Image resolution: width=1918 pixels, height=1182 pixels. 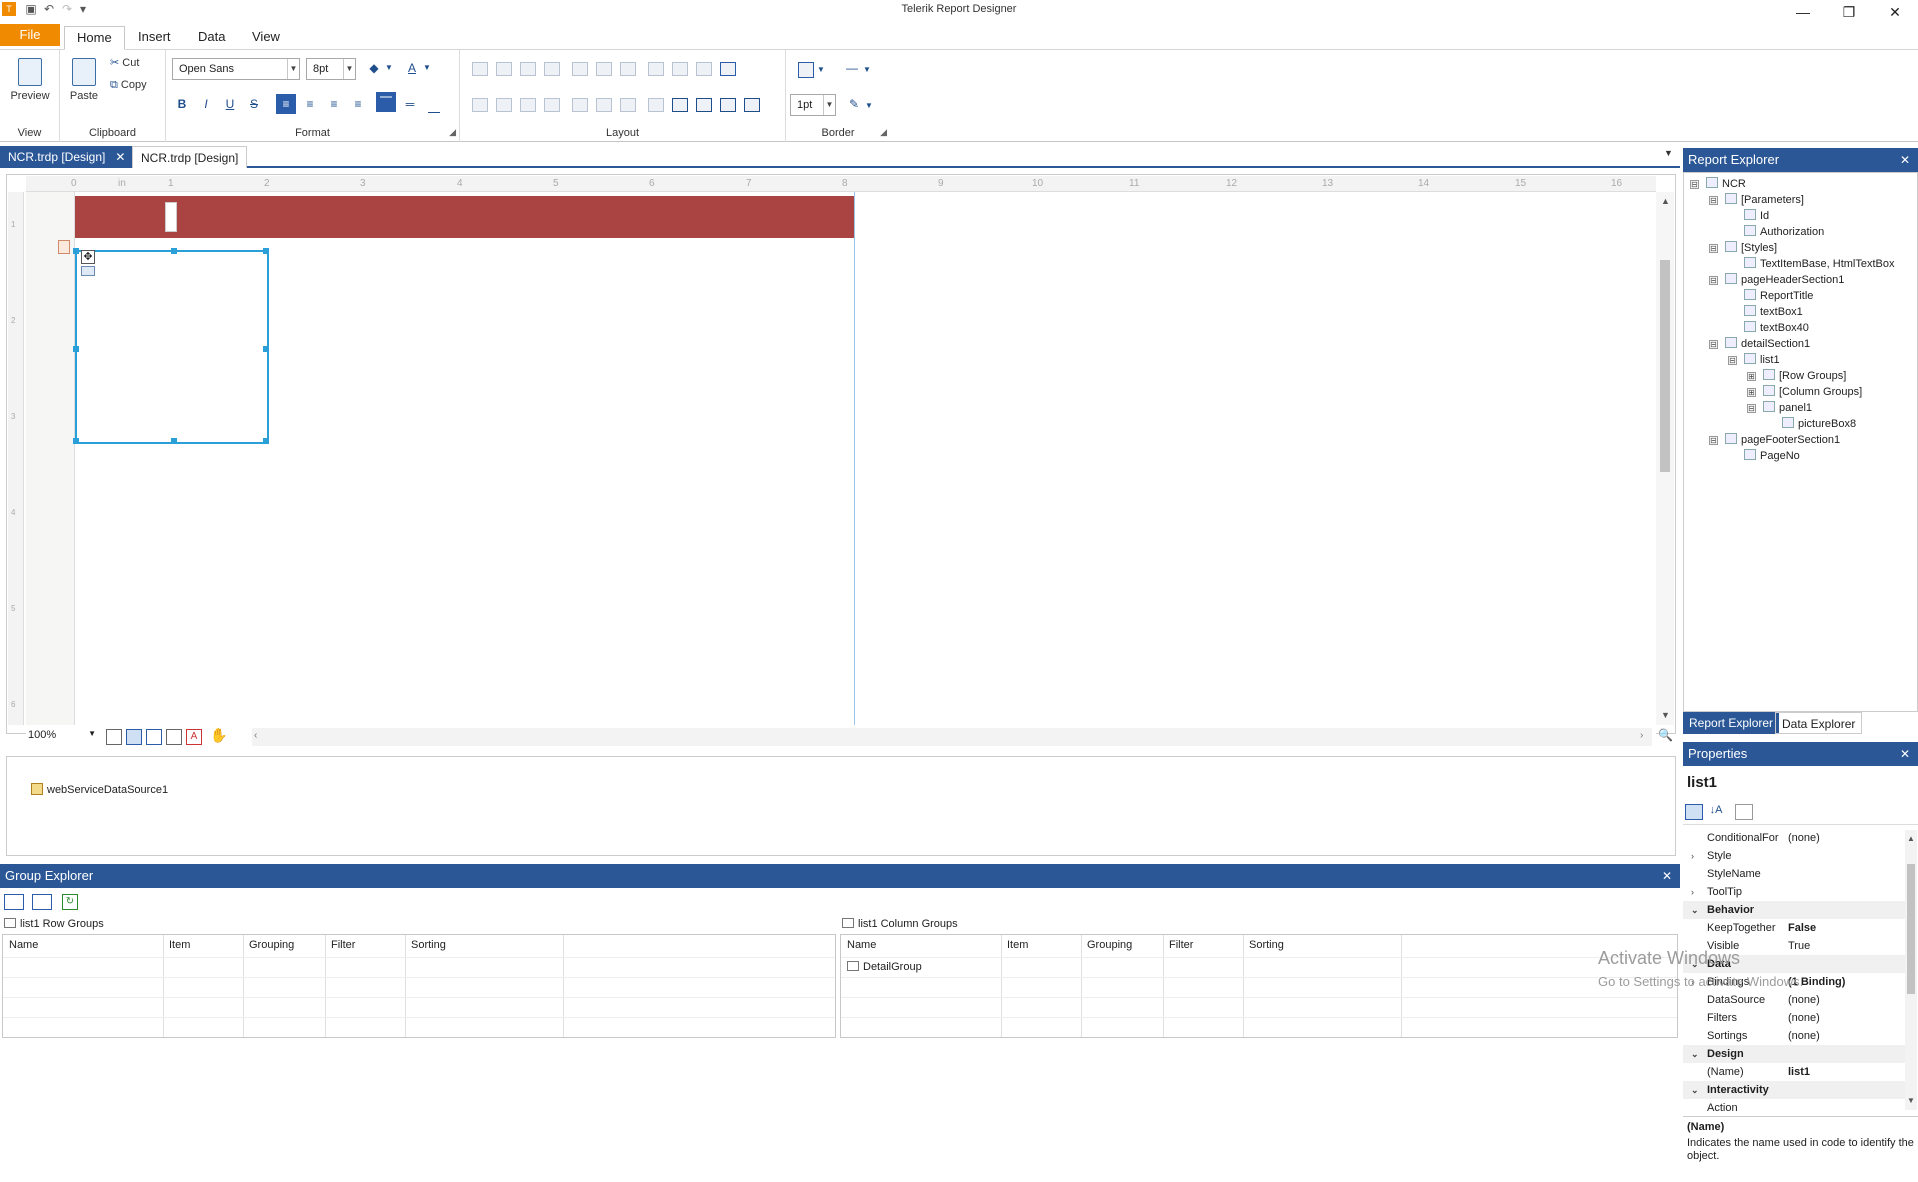 What do you see at coordinates (1756, 215) in the screenshot?
I see `tree-node: Id` at bounding box center [1756, 215].